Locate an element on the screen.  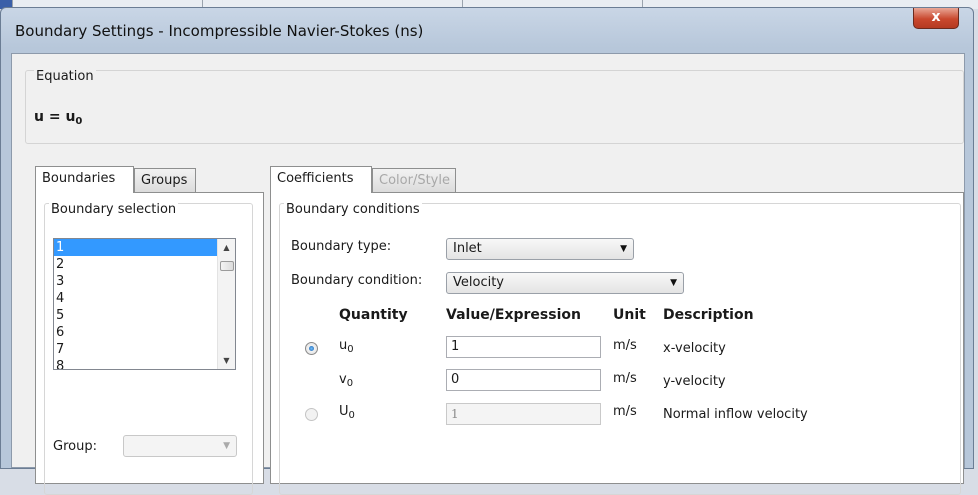
equation-group: Equation u = u0 is located at coordinates (494, 106).